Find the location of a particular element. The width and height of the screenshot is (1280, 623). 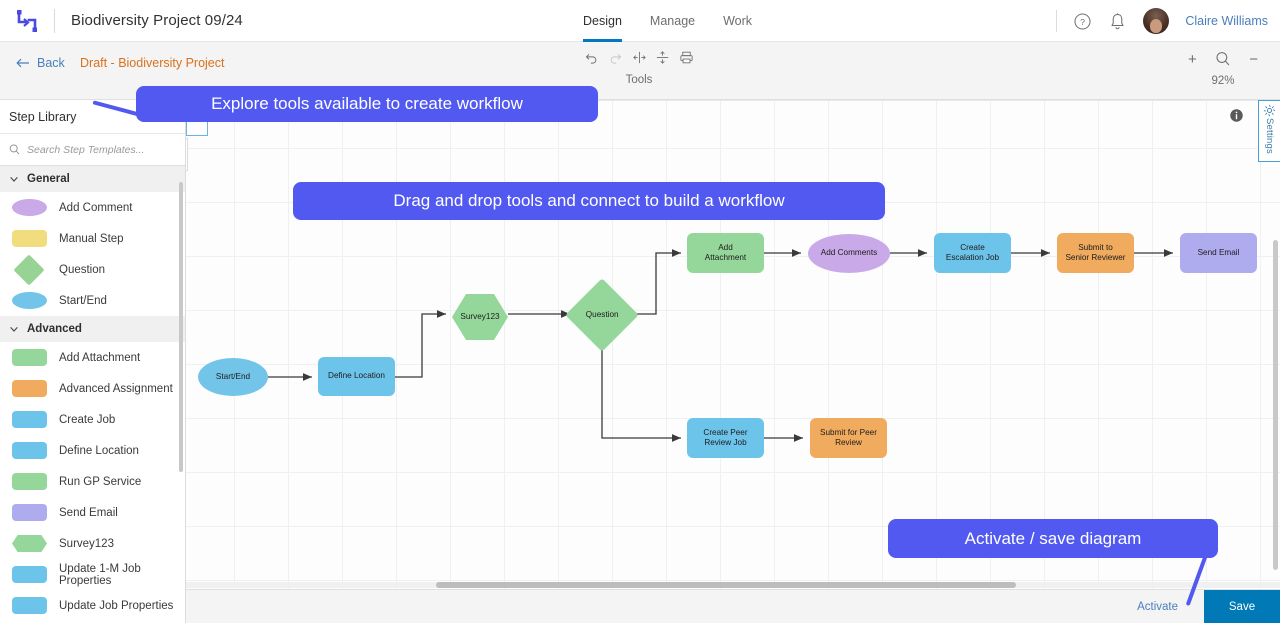

step-template-advanced-assignment: Advanced Assignment is located at coordinates (92, 388).